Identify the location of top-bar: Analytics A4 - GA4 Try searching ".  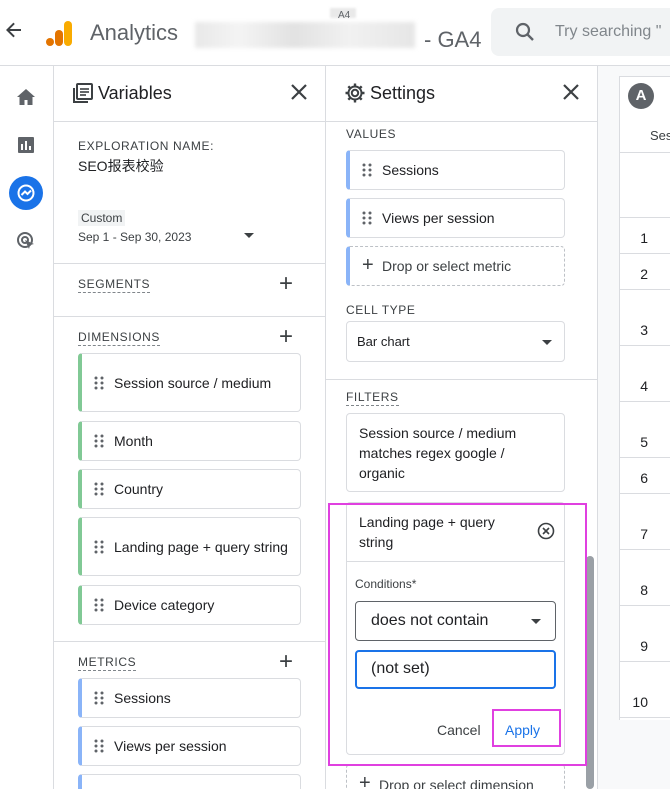
(335, 33).